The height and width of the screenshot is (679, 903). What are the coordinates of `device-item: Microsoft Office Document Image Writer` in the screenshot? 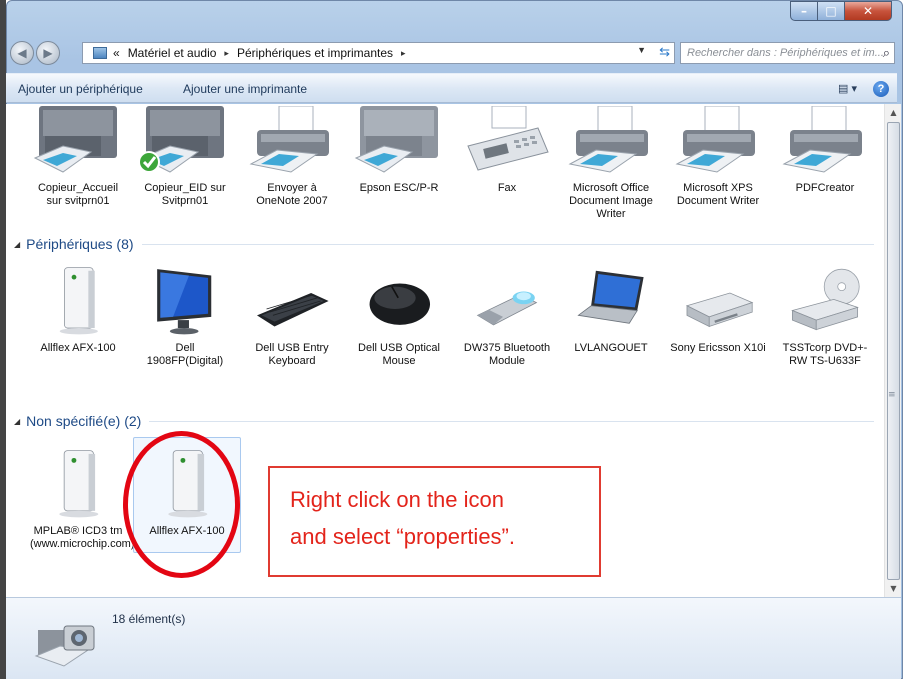 It's located at (611, 163).